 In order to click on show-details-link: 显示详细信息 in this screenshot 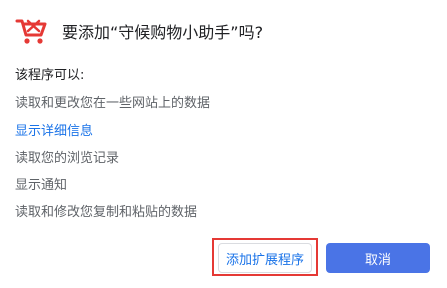, I will do `click(54, 129)`.